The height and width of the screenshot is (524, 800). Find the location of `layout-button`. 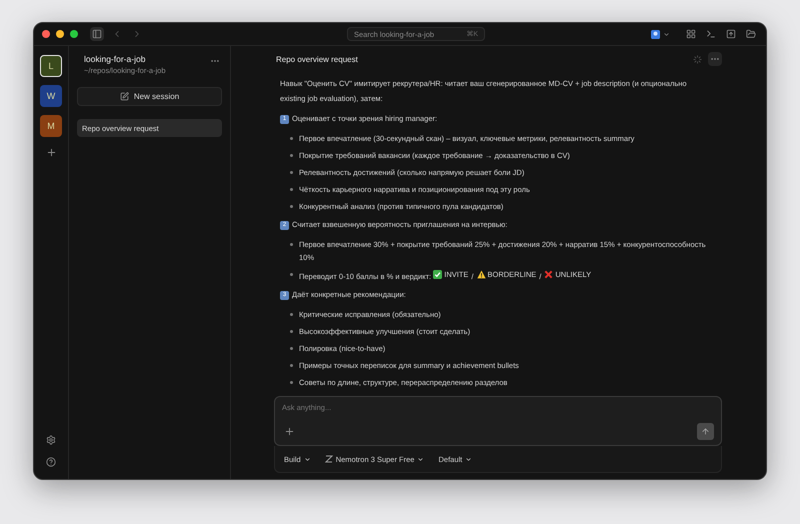

layout-button is located at coordinates (691, 34).